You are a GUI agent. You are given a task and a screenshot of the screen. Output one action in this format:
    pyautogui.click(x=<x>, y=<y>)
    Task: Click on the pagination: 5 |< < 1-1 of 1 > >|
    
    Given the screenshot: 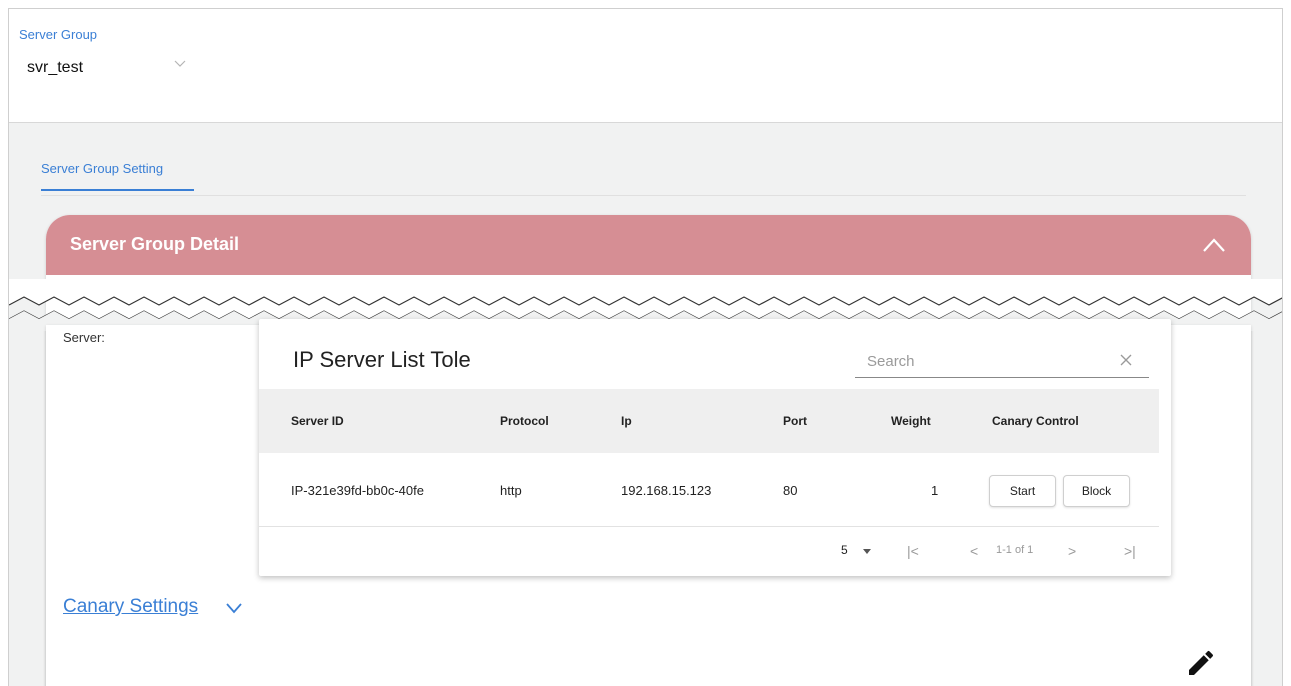 What is the action you would take?
    pyautogui.click(x=709, y=551)
    